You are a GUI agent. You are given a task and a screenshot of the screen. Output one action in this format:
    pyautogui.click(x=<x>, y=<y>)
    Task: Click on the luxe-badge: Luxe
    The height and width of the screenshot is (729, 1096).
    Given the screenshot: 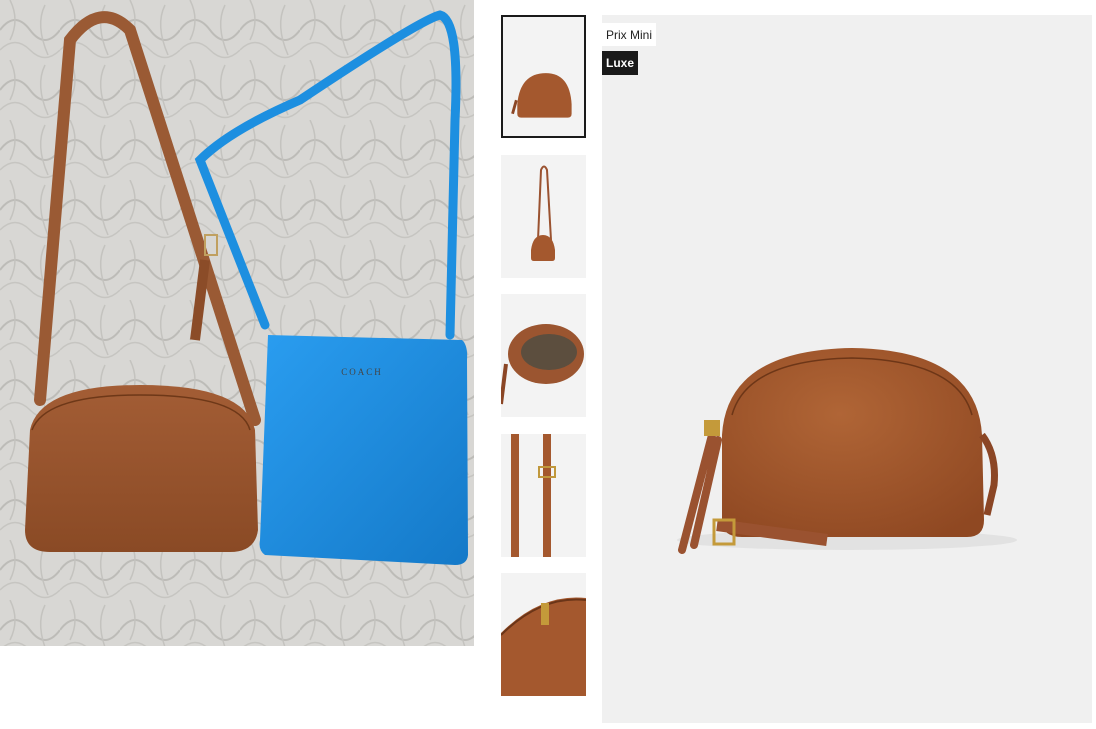 What is the action you would take?
    pyautogui.click(x=620, y=63)
    